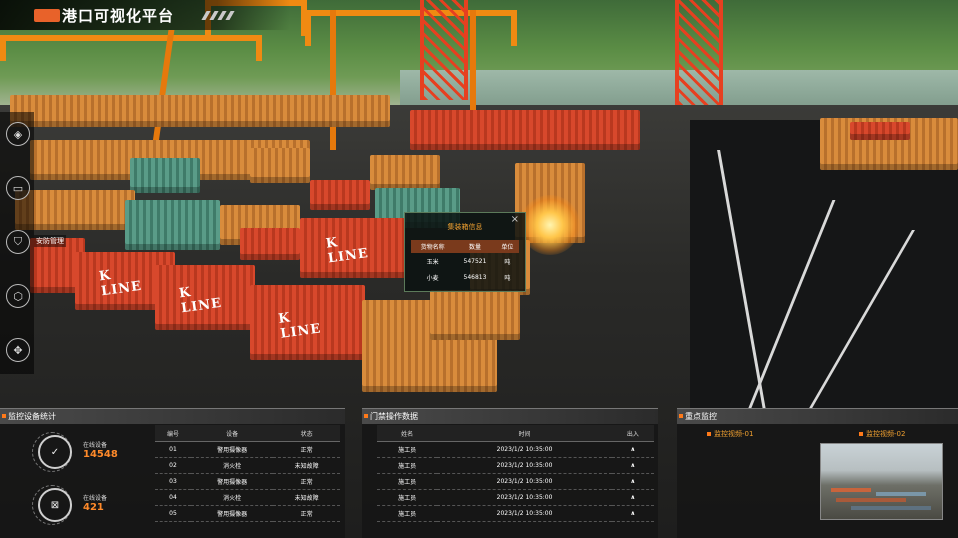 This screenshot has height=538, width=958. What do you see at coordinates (882, 434) in the screenshot?
I see `camera-tab-02: 监控视频-02` at bounding box center [882, 434].